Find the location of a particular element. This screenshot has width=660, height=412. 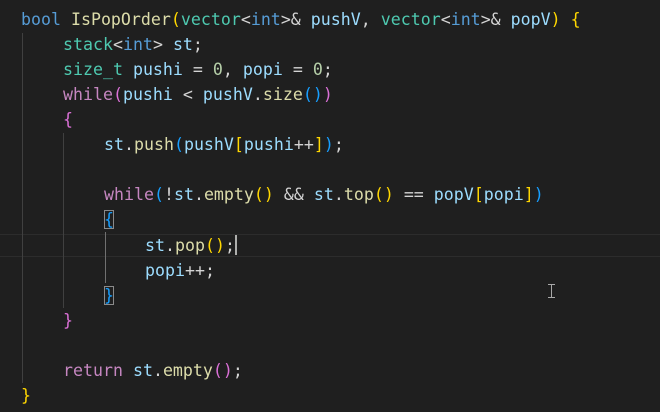

code-line-15: return st.empty(); is located at coordinates (153, 370).